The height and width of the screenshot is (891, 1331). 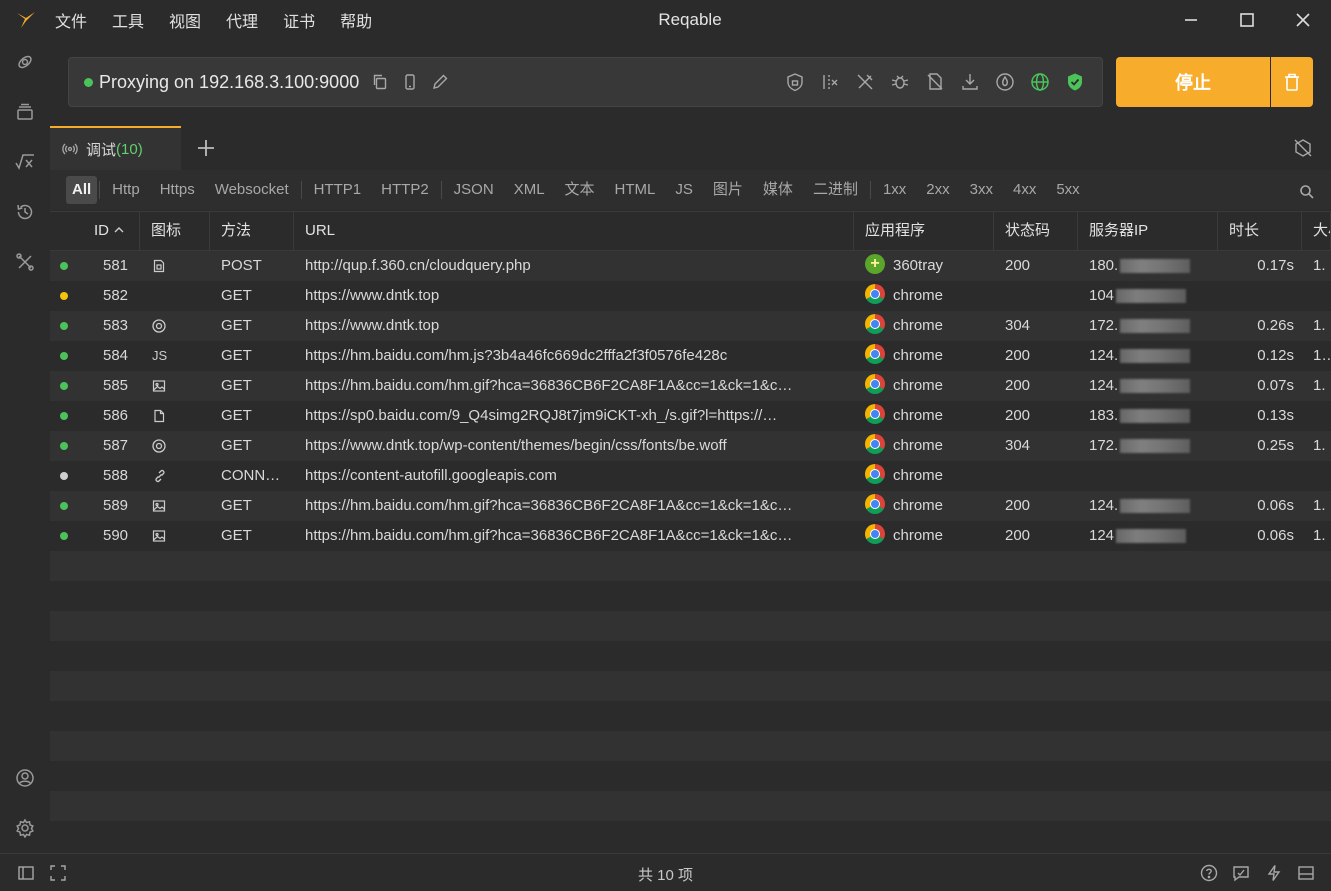 I want to click on filter-xml: XML, so click(x=529, y=190).